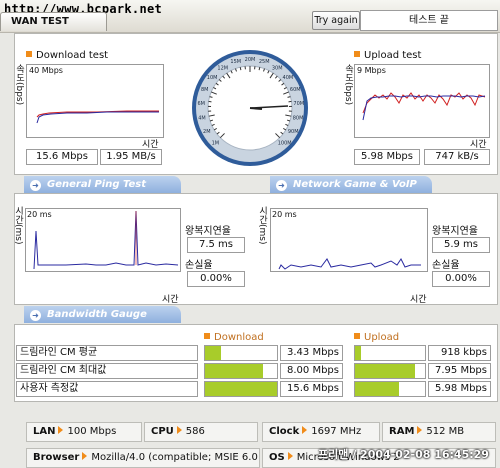 This screenshot has height=468, width=500. I want to click on gauge-label: 30M, so click(277, 68).